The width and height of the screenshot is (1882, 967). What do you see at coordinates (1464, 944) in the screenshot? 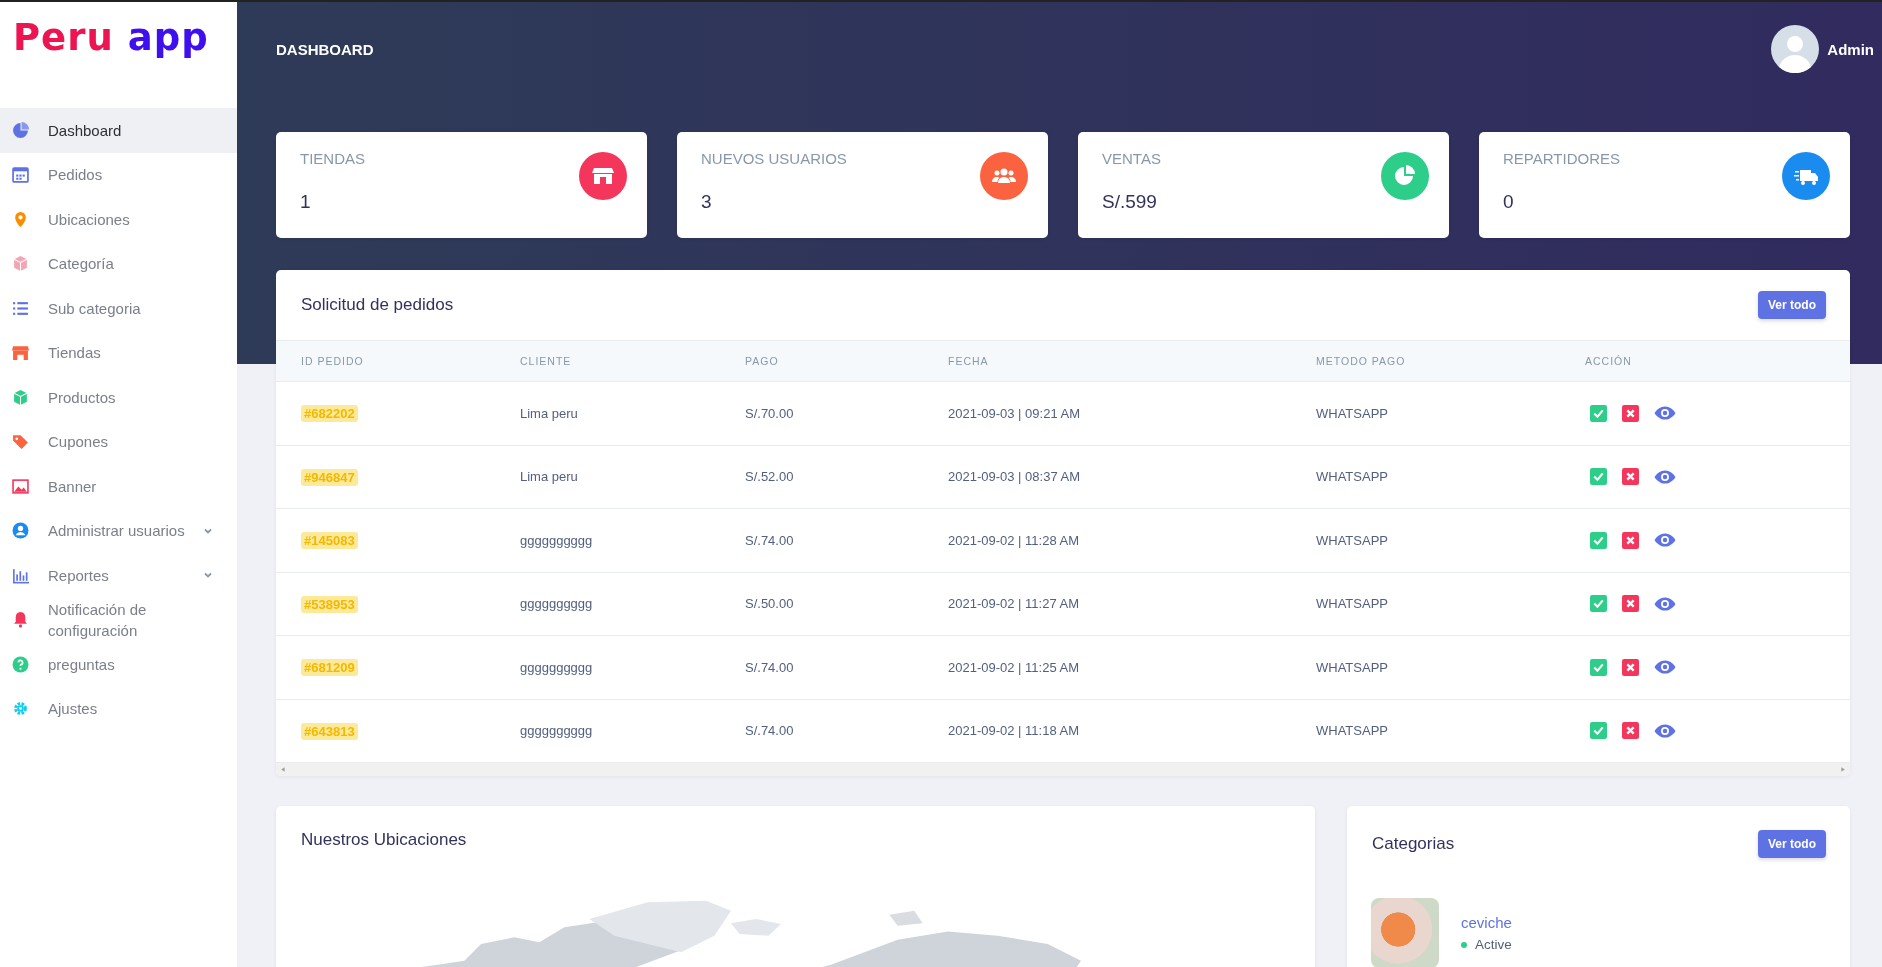
I see `status-dot` at bounding box center [1464, 944].